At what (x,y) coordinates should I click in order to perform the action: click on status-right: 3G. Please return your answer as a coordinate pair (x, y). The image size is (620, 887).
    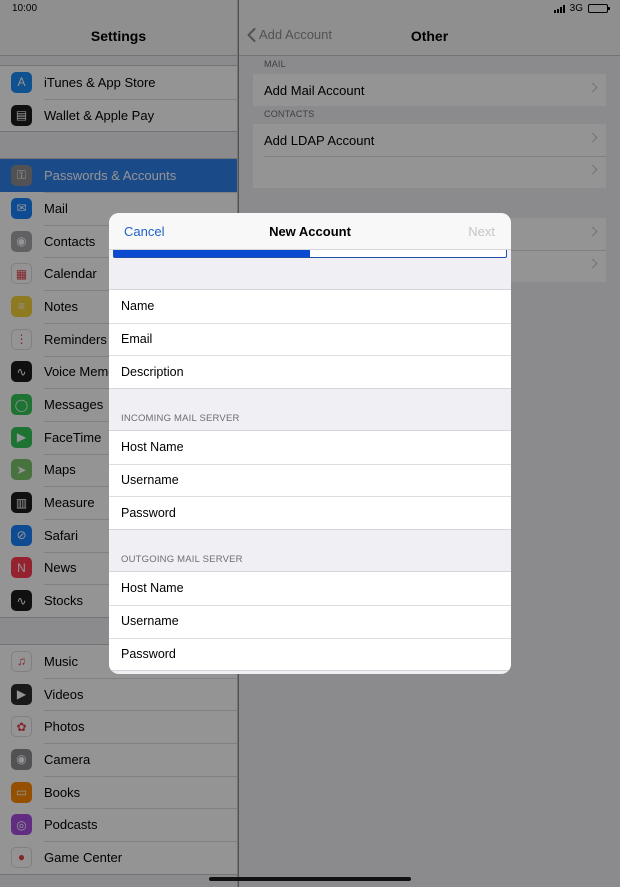
    Looking at the image, I should click on (581, 8).